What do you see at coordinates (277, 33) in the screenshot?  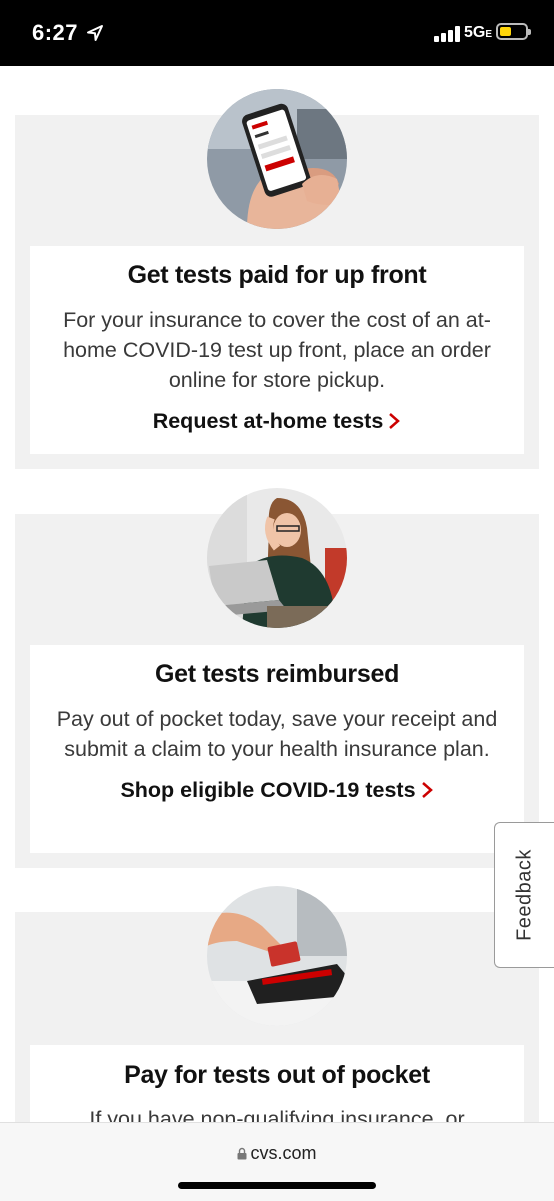 I see `status-bar: 6:27 5GE` at bounding box center [277, 33].